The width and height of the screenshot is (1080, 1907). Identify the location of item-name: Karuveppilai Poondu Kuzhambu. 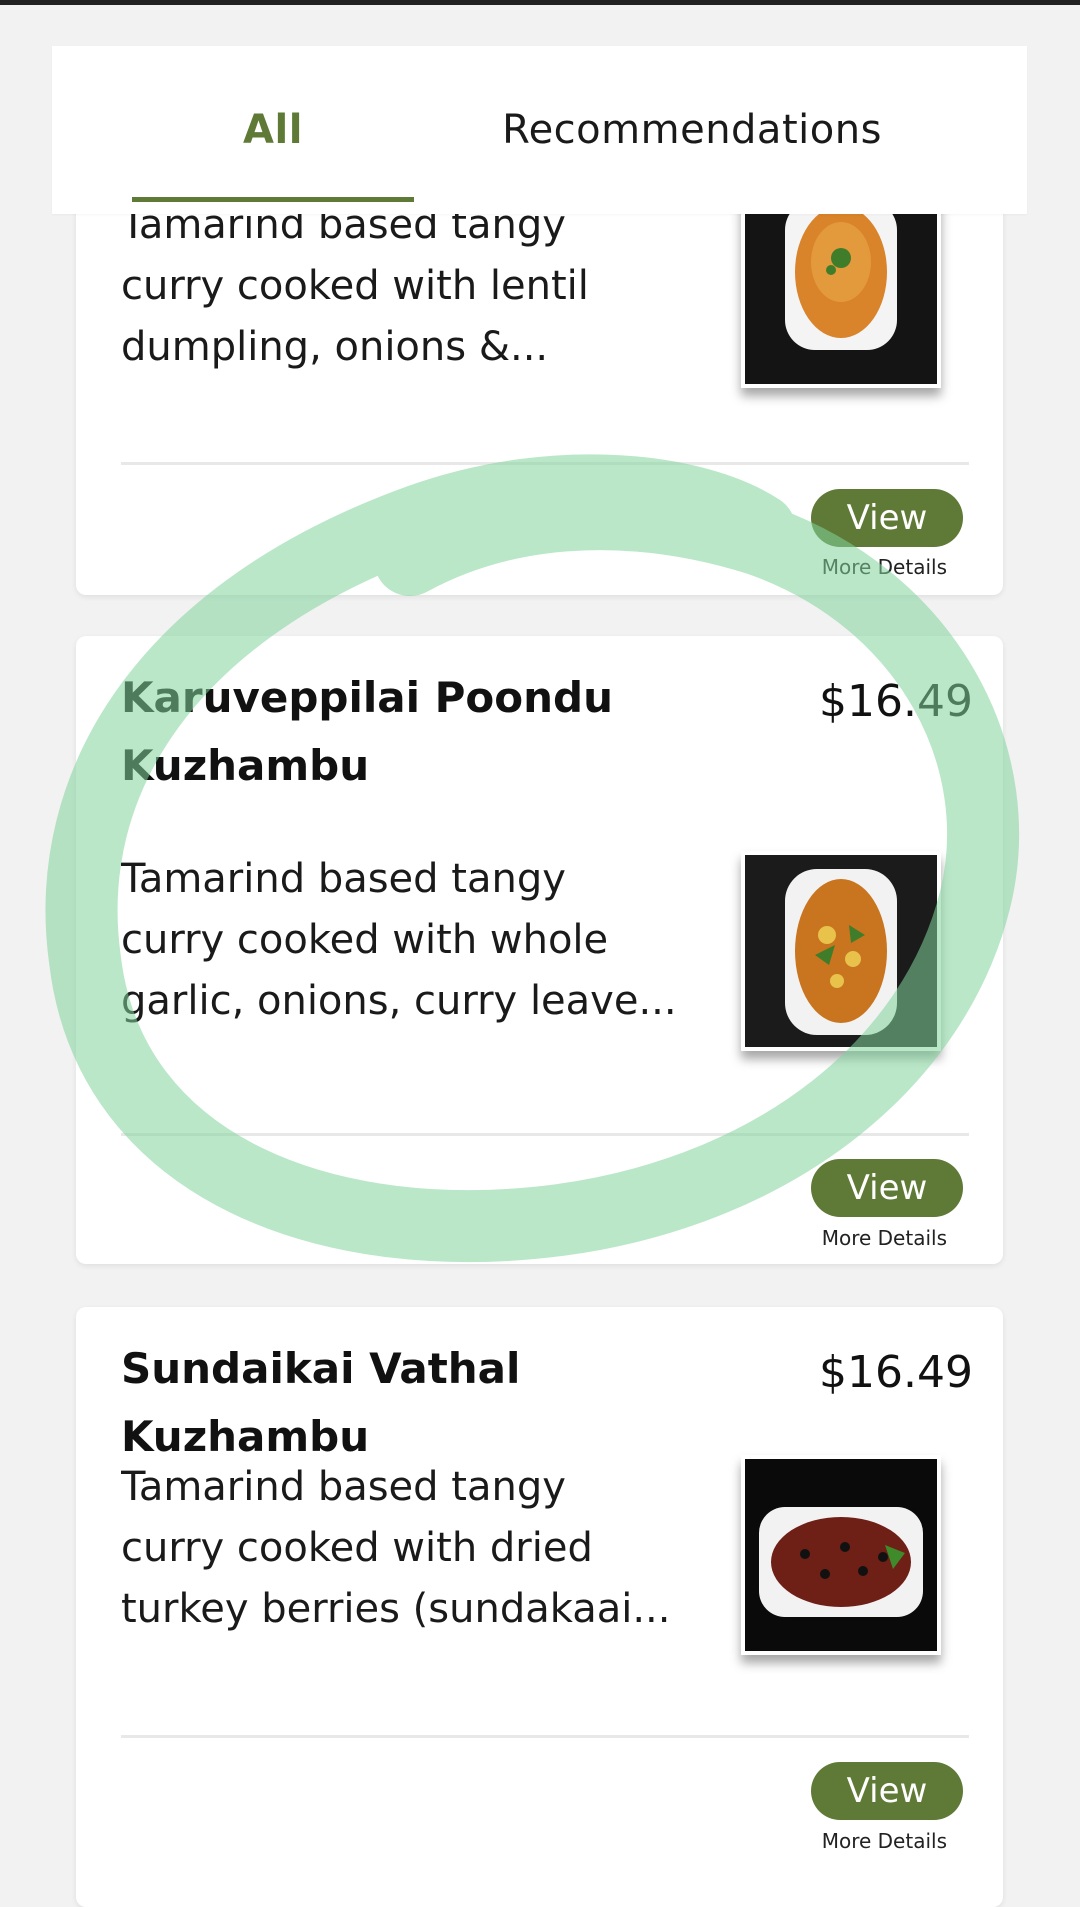
(367, 731).